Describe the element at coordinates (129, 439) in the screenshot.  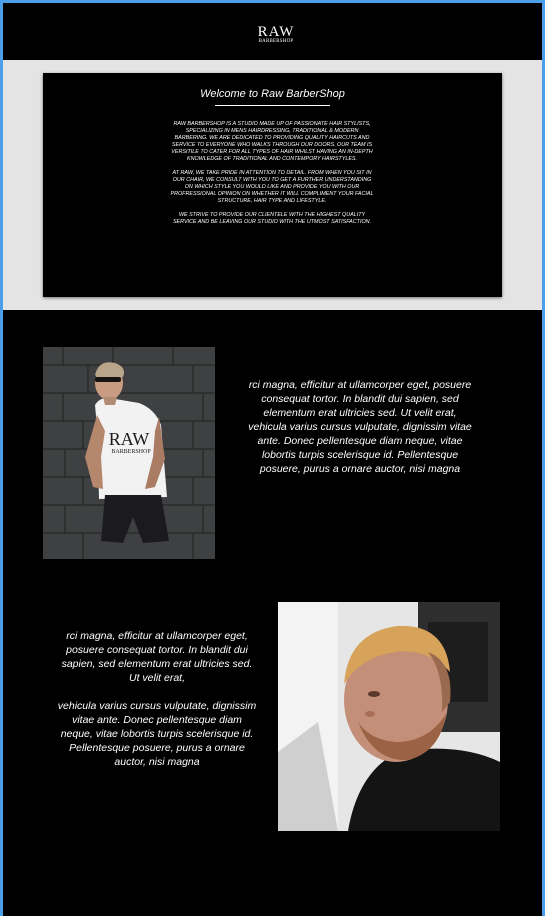
I see `shirt-logo-text: RAW` at that location.